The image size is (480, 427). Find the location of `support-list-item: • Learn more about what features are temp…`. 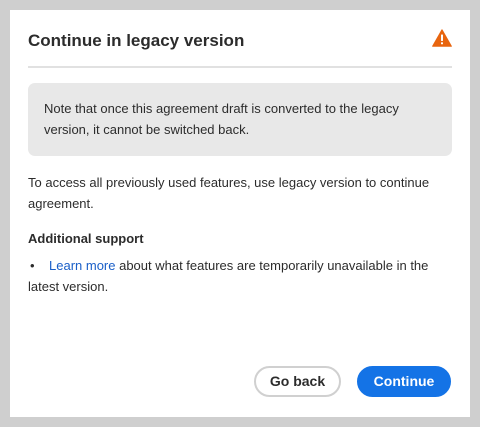

support-list-item: • Learn more about what features are temp… is located at coordinates (240, 276).